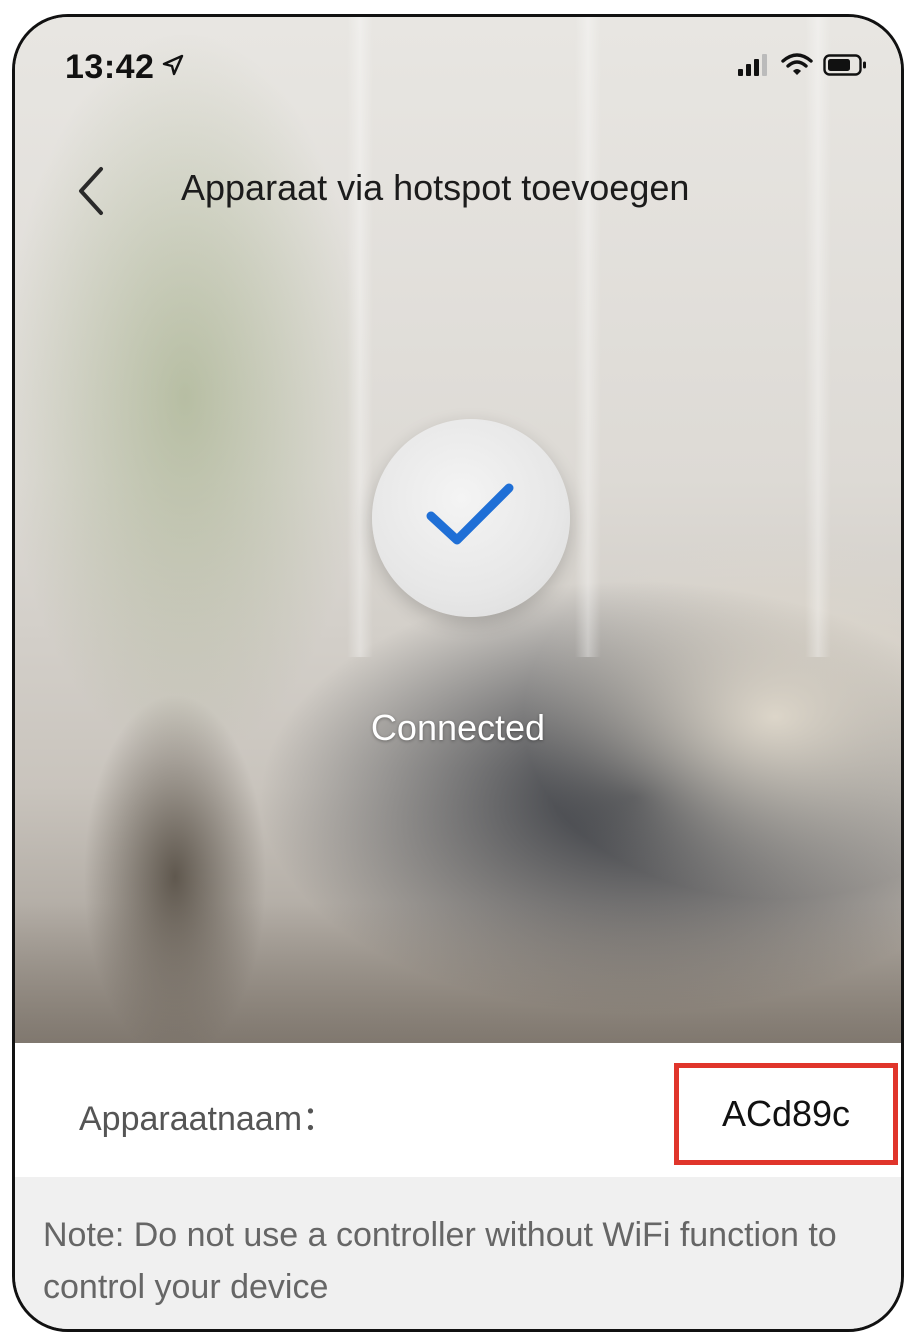 The height and width of the screenshot is (1340, 916). I want to click on checkmark-icon, so click(471, 518).